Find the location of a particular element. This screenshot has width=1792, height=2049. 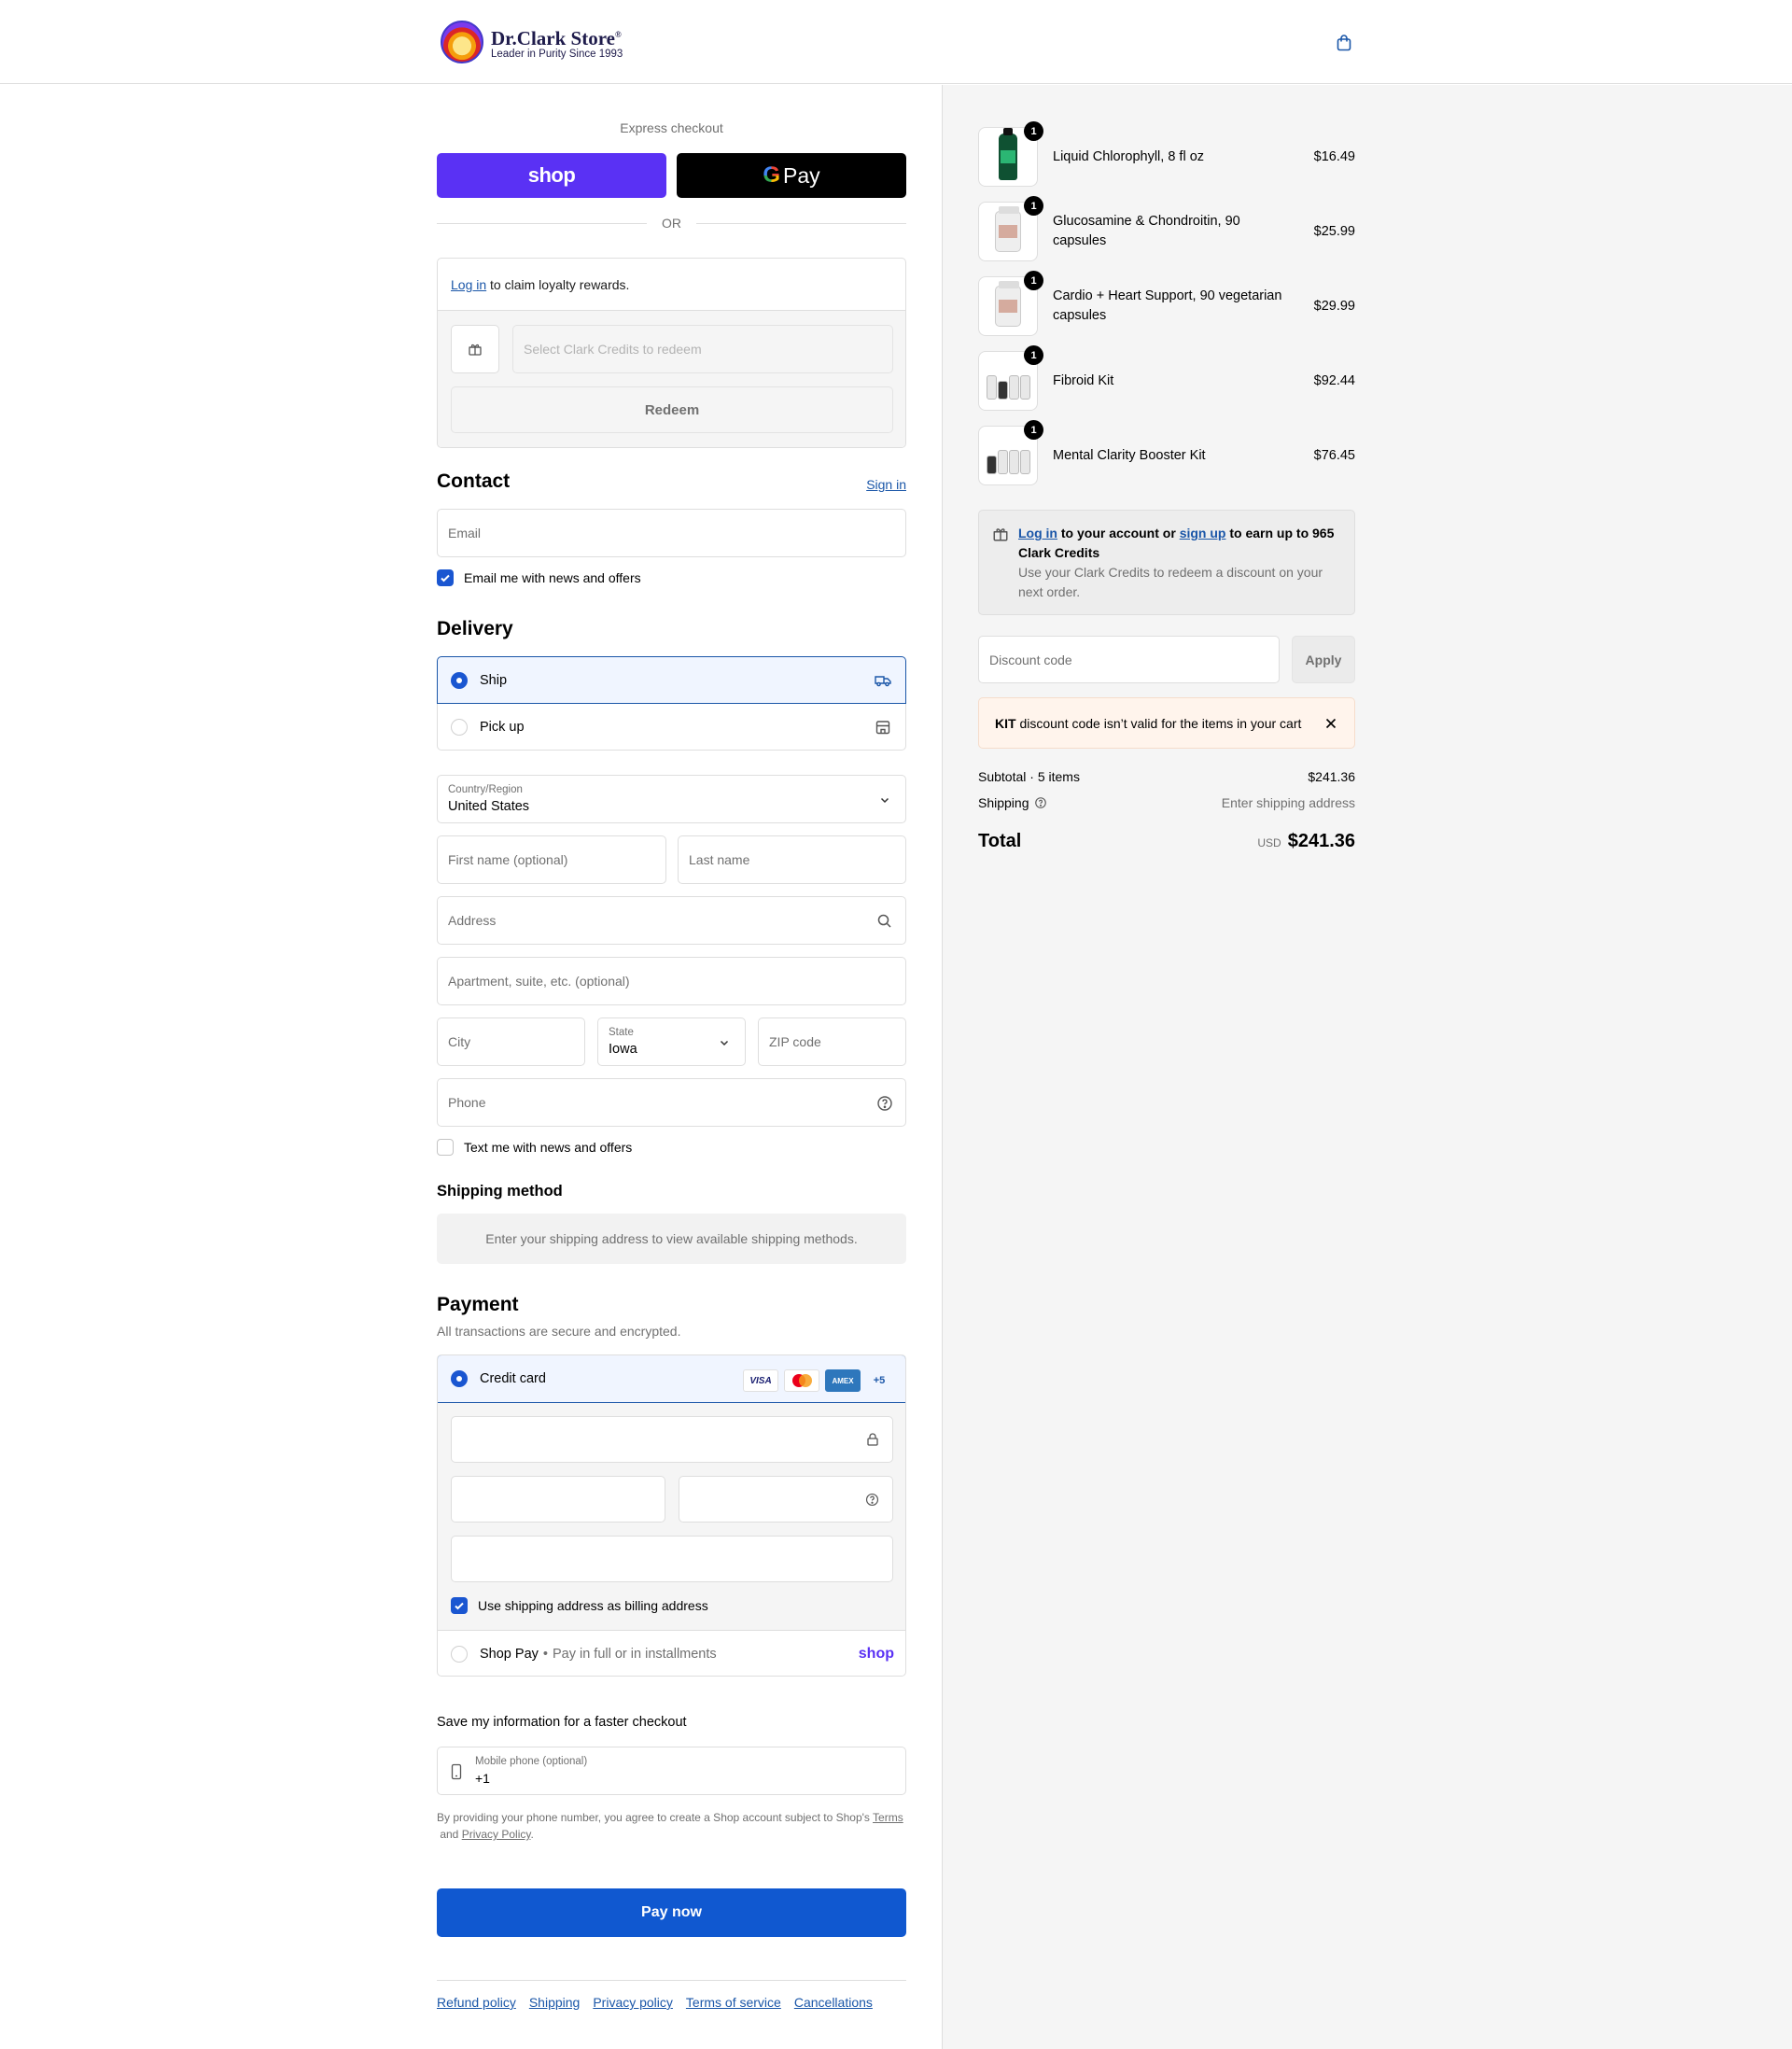

chlorophyll-bottle-image is located at coordinates (1008, 154).